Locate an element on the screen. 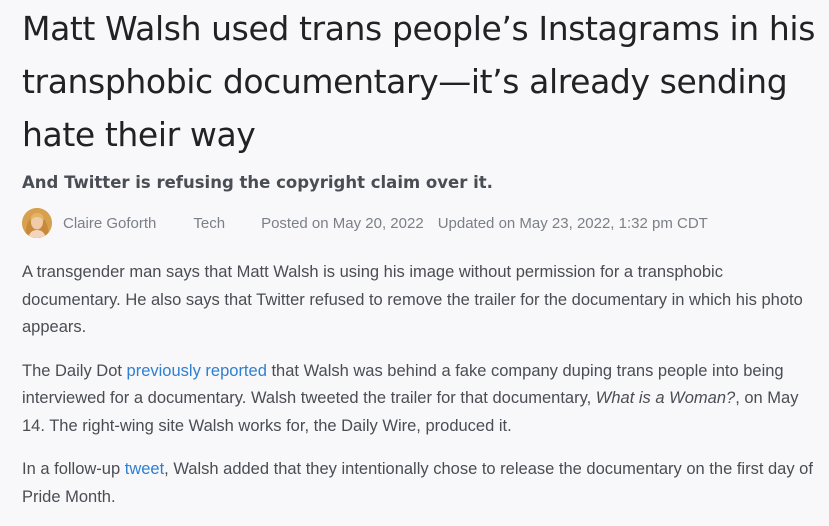 The width and height of the screenshot is (829, 526). documentary-title: What is a Woman? is located at coordinates (665, 398).